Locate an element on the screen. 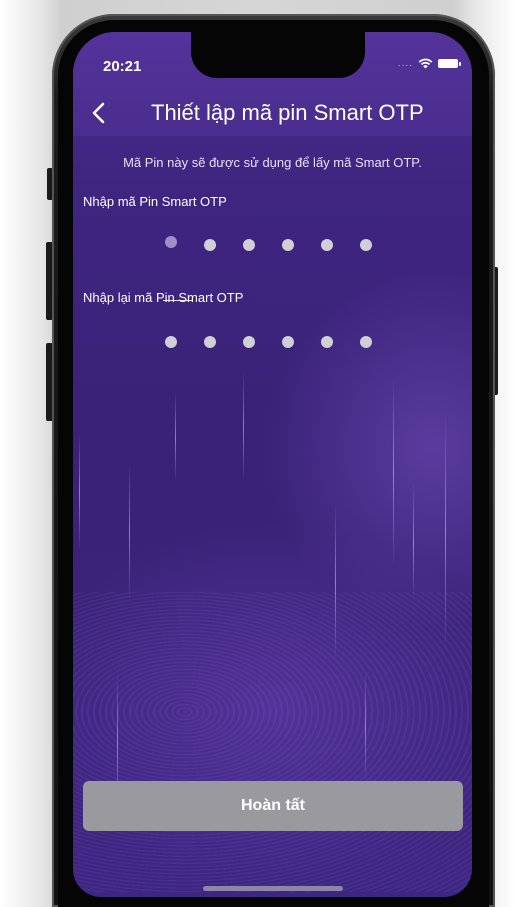 The image size is (515, 907). wifi-icon is located at coordinates (425, 63).